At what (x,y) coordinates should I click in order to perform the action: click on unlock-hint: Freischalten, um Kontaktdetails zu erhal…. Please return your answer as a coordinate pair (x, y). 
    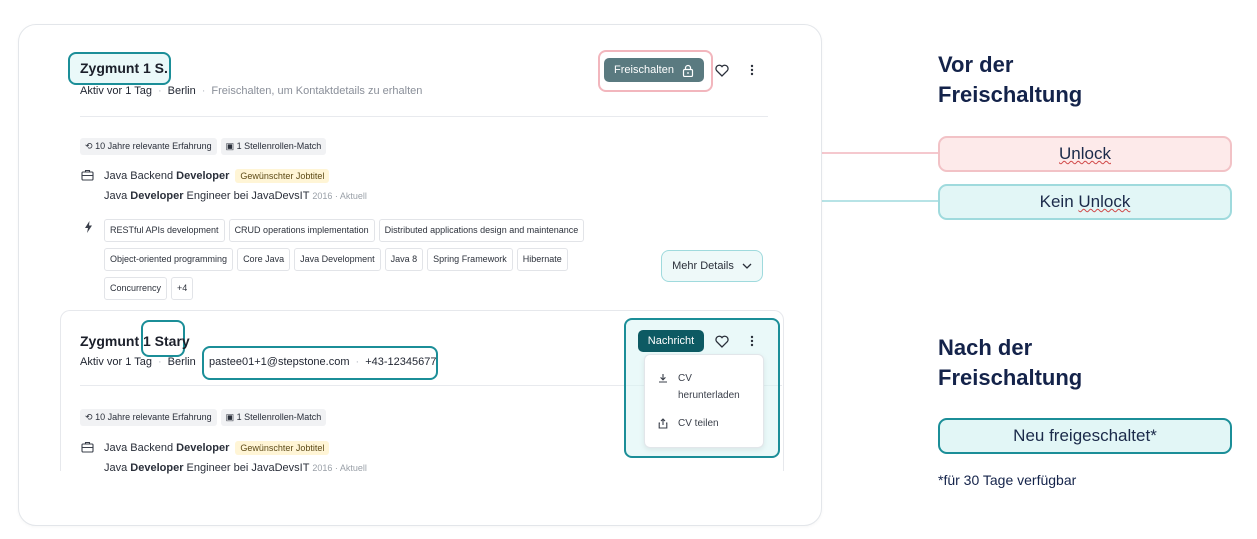
    Looking at the image, I should click on (317, 91).